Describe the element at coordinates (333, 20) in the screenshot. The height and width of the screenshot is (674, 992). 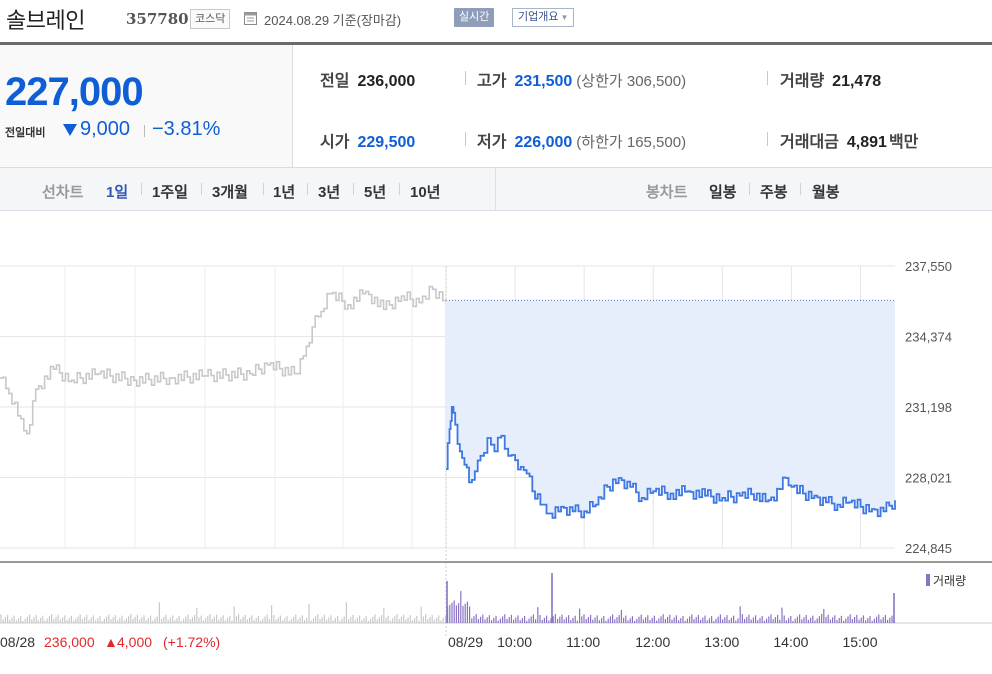
I see `base-date: 2024.08.29 기준(장마감)` at that location.